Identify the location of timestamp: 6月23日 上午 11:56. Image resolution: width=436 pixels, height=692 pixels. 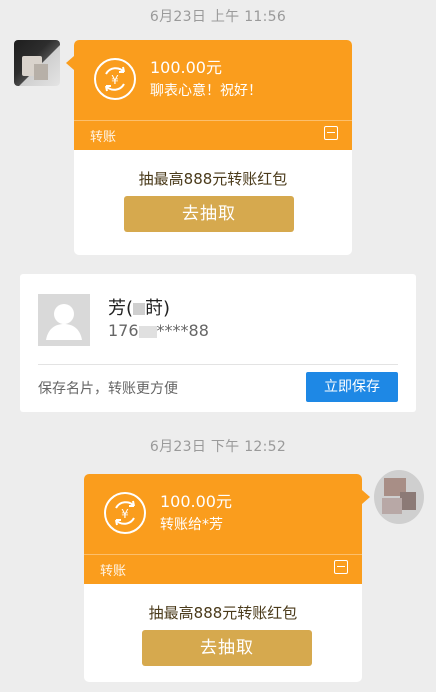
(218, 17).